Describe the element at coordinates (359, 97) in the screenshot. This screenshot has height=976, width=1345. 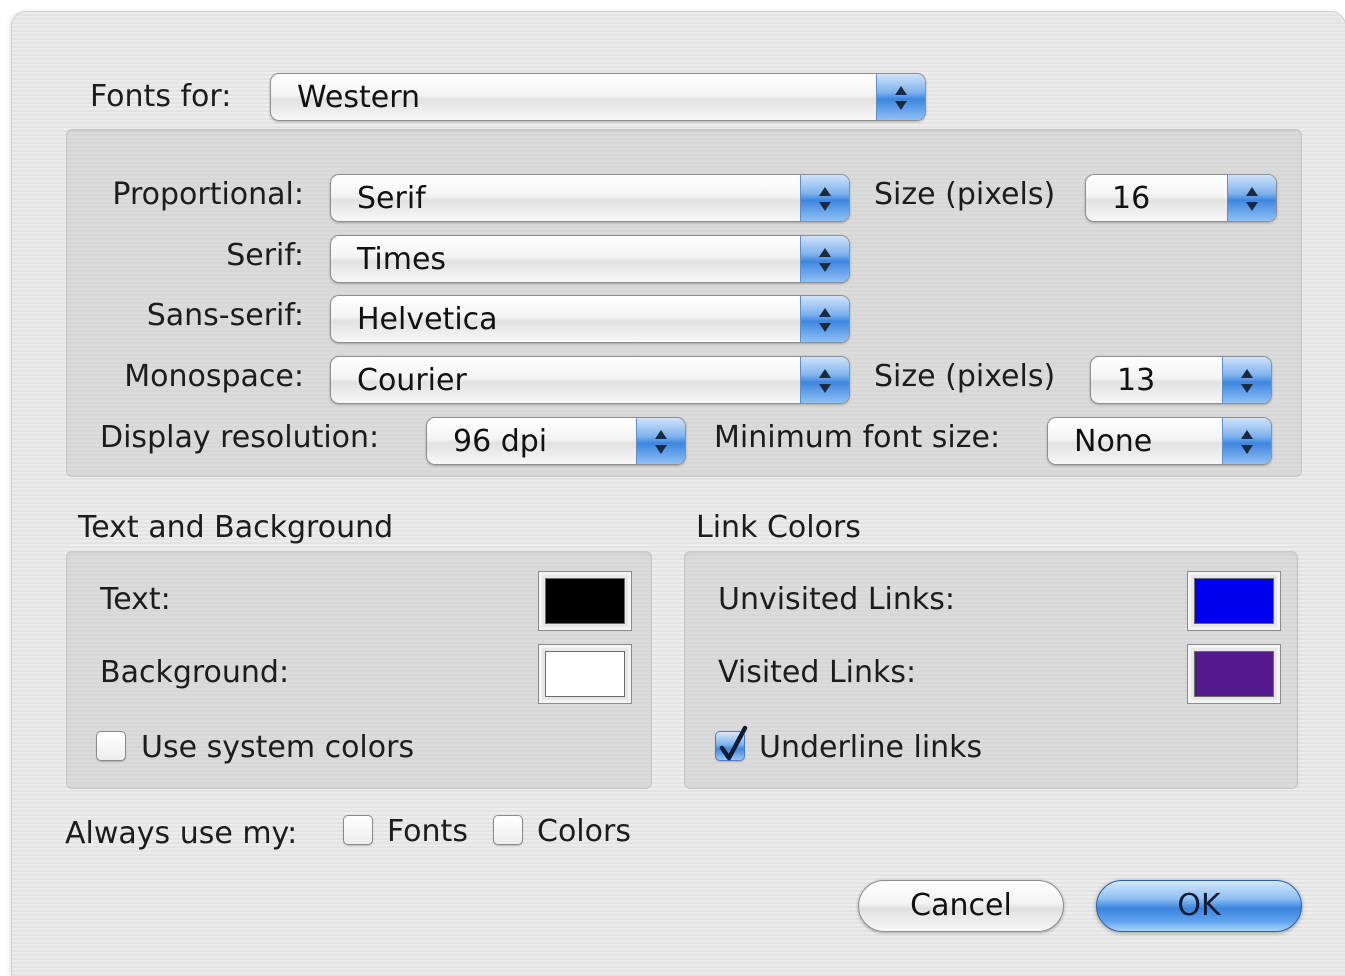
I see `fonts-for-value: Western` at that location.